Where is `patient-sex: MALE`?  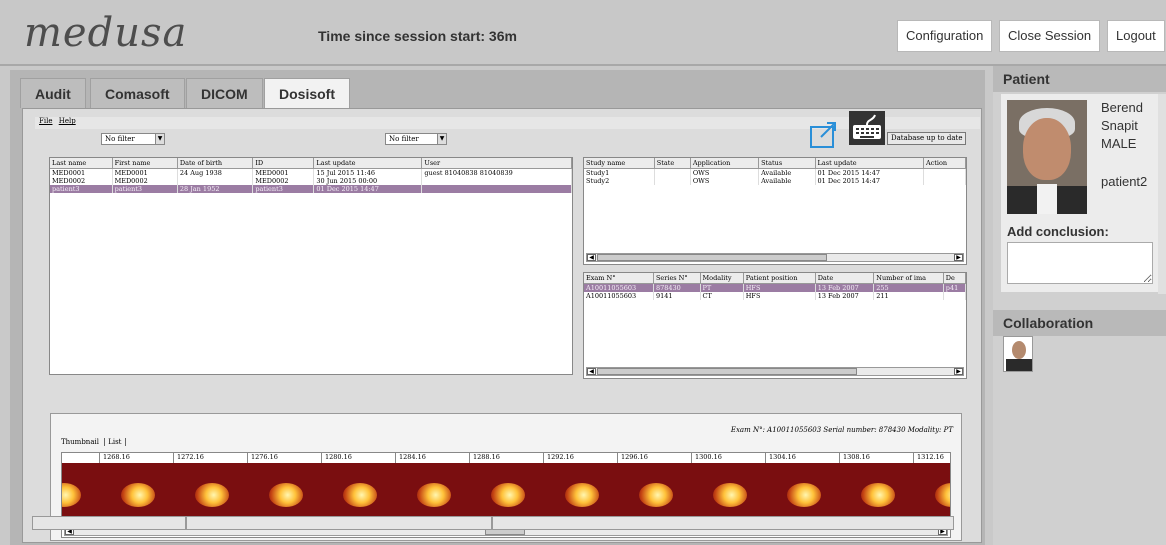
patient-sex: MALE is located at coordinates (1119, 143).